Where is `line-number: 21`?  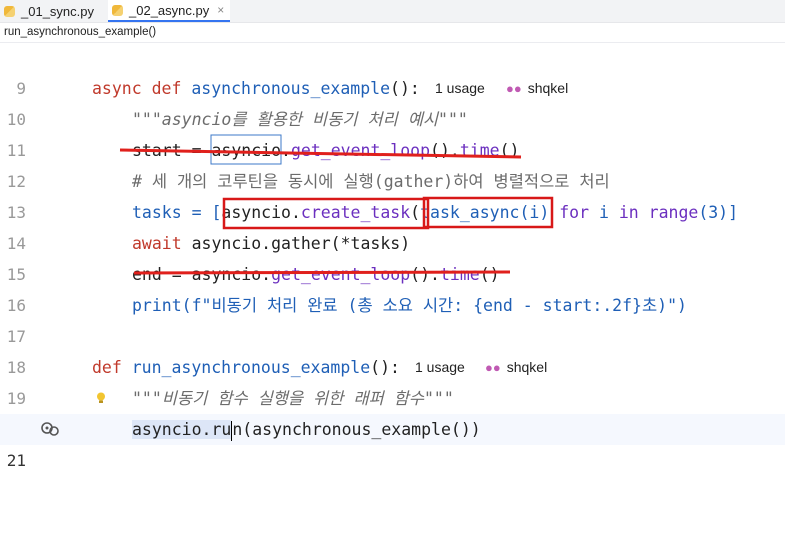
line-number: 21 is located at coordinates (16, 460).